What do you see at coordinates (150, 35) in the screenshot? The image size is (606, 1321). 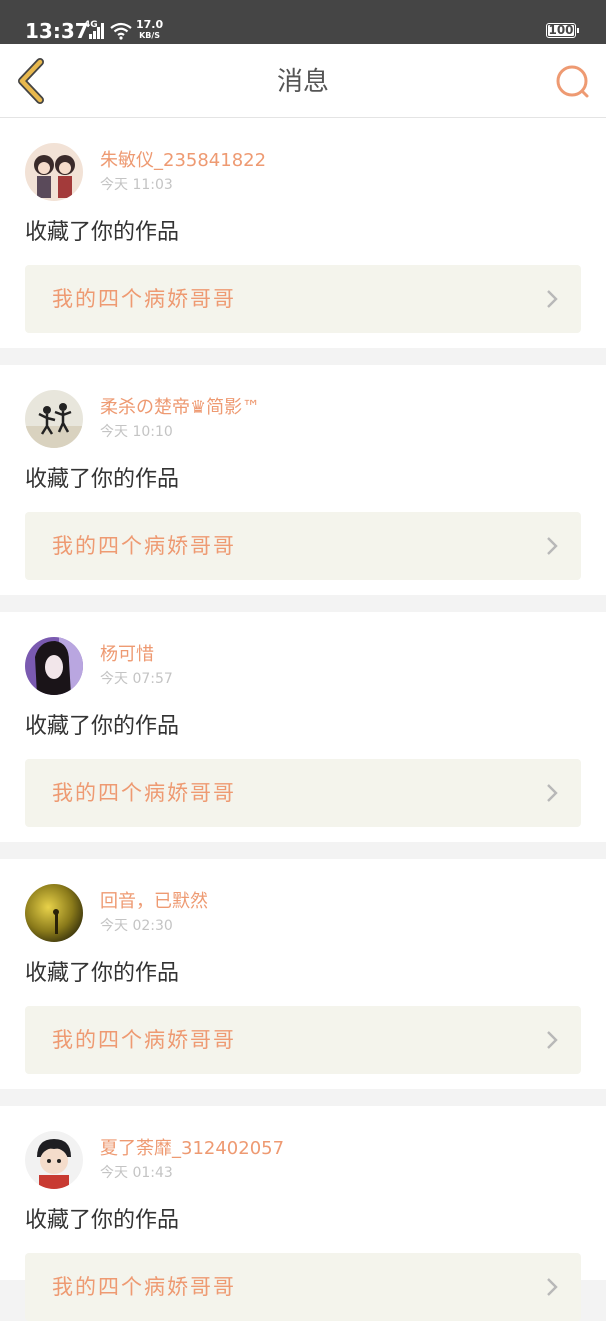 I see `speed-unit: KB/S` at bounding box center [150, 35].